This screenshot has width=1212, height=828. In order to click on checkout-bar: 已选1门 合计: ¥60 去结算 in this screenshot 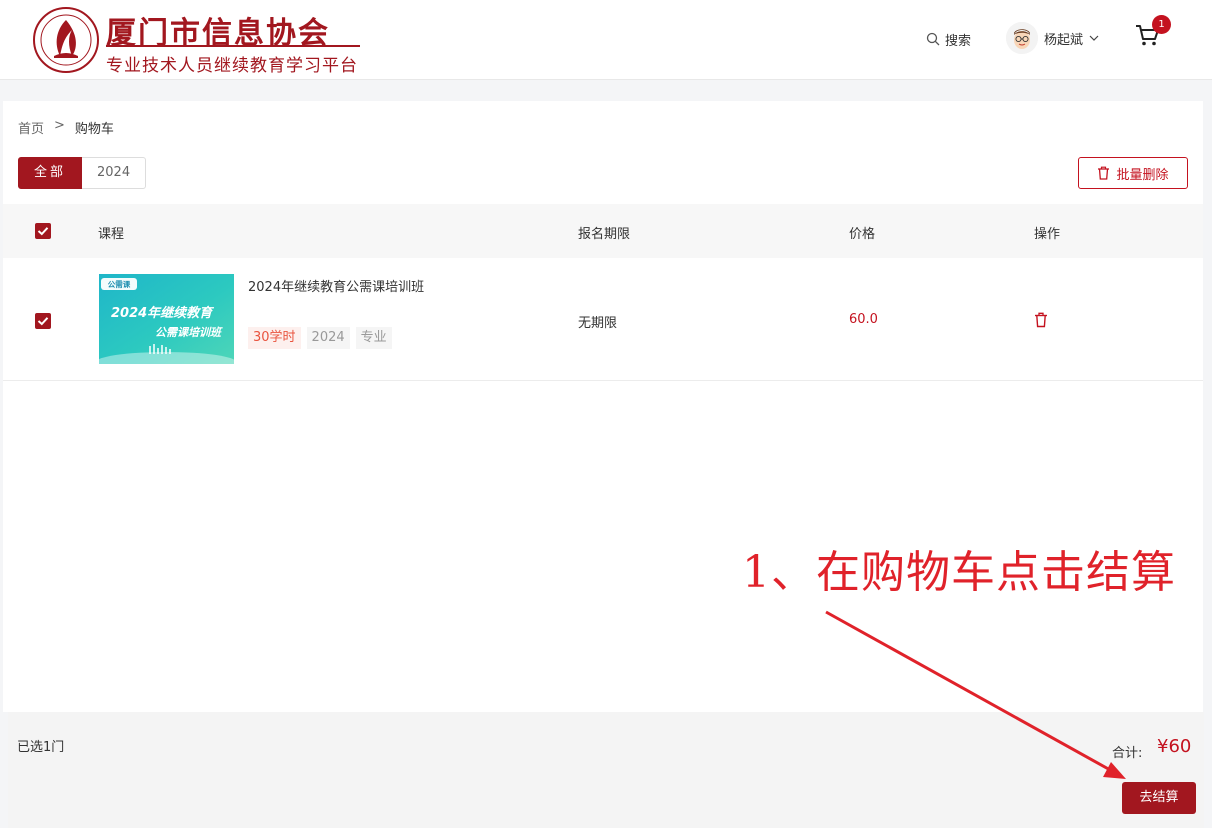, I will do `click(606, 770)`.